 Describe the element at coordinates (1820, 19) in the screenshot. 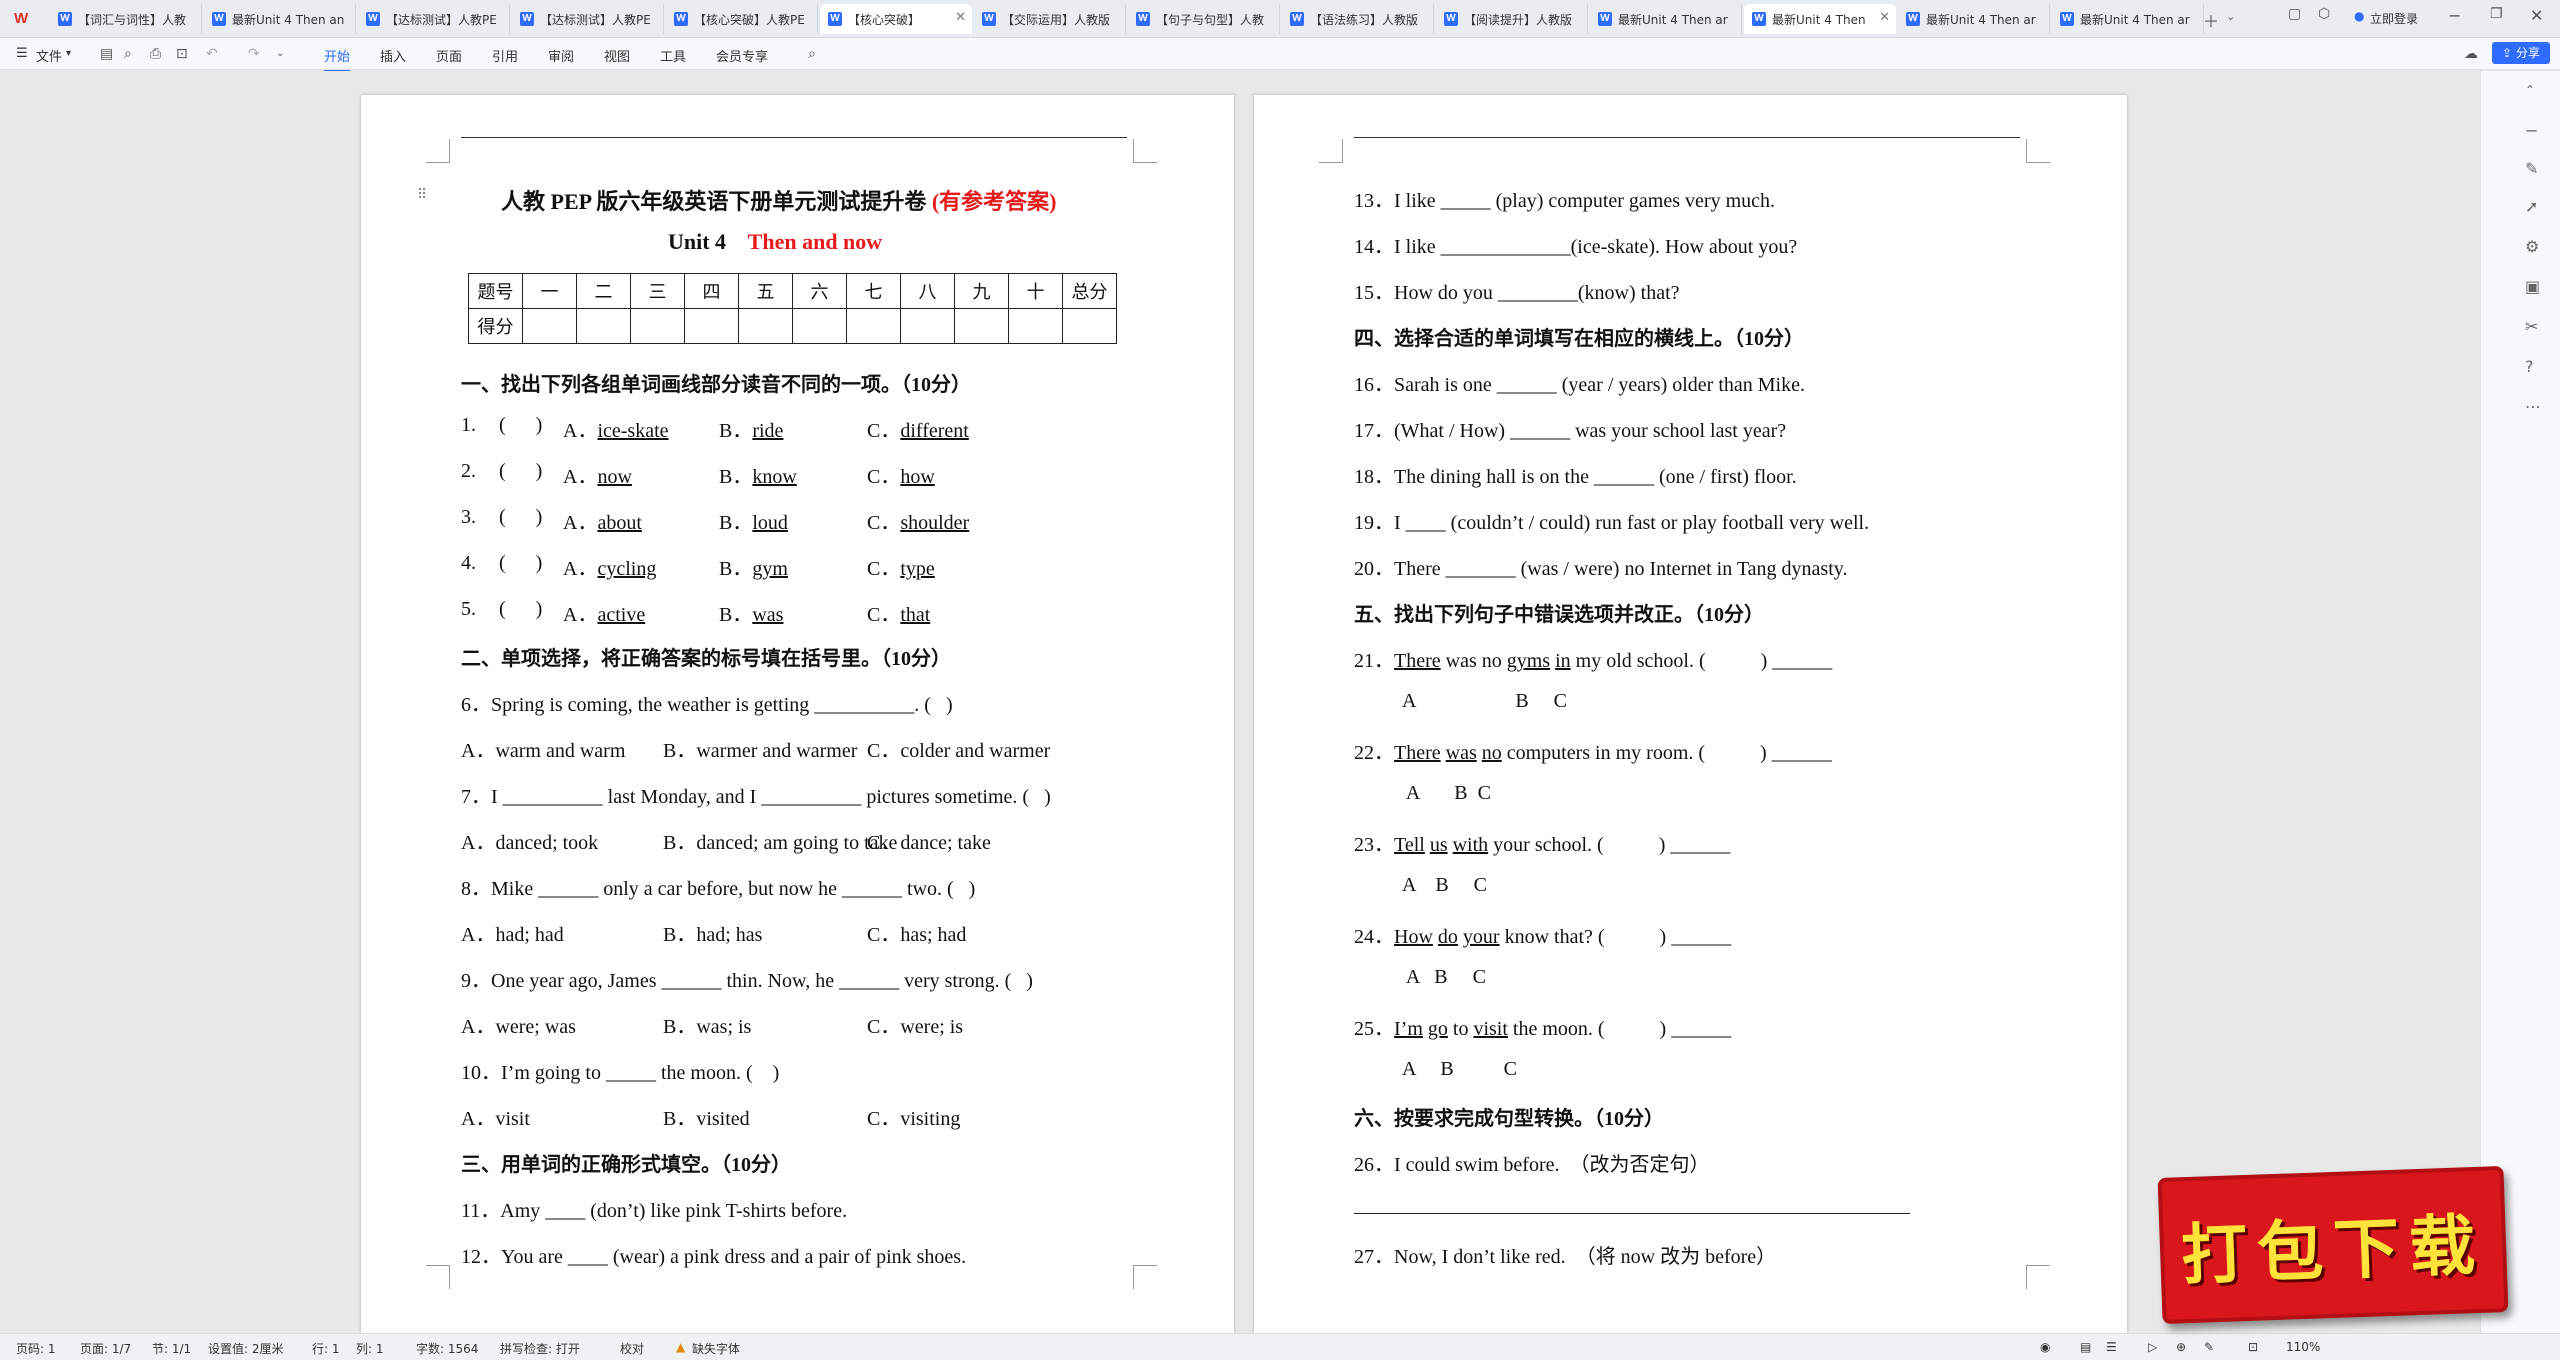

I see `tab-document-12: W 最新Unit 4 Then ✕` at that location.